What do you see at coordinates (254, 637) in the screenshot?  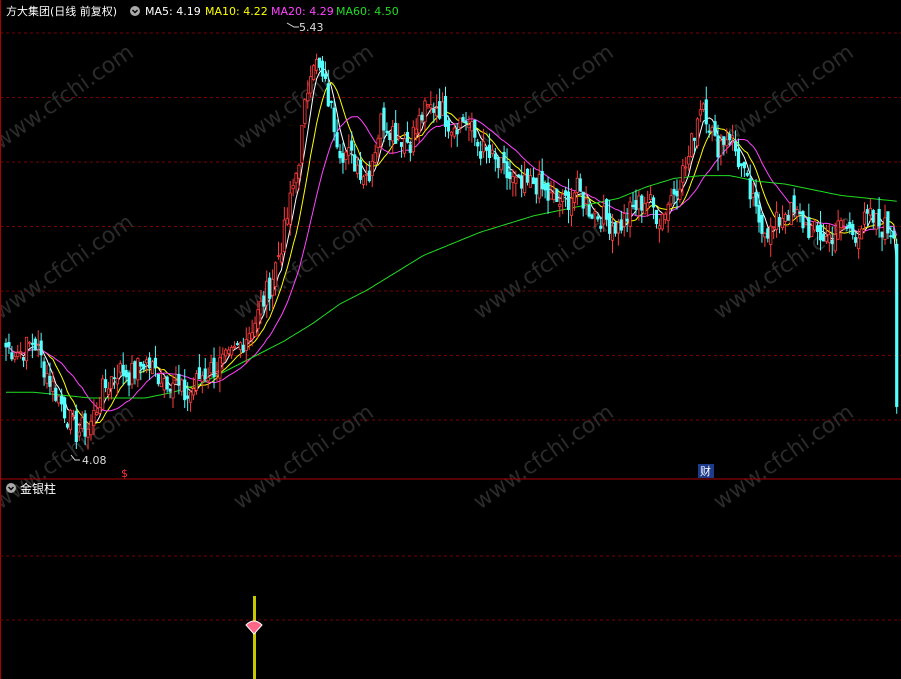 I see `gold-silver-signal-bar` at bounding box center [254, 637].